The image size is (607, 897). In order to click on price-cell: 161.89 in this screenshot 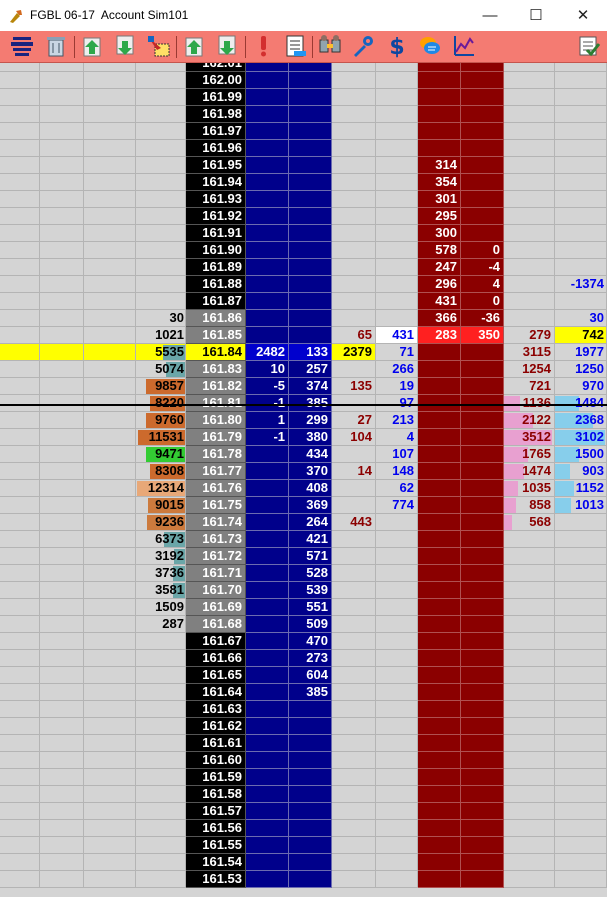, I will do `click(216, 267)`.